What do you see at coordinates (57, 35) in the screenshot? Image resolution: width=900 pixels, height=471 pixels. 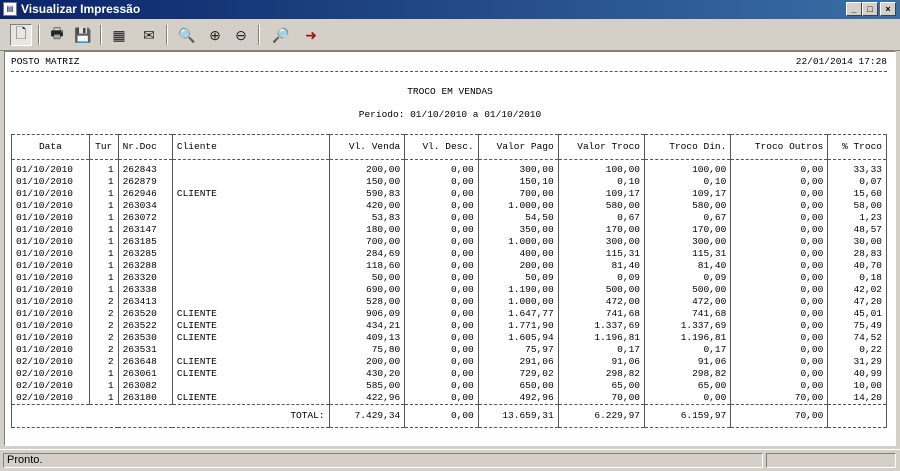 I see `printer-icon: 🖶` at bounding box center [57, 35].